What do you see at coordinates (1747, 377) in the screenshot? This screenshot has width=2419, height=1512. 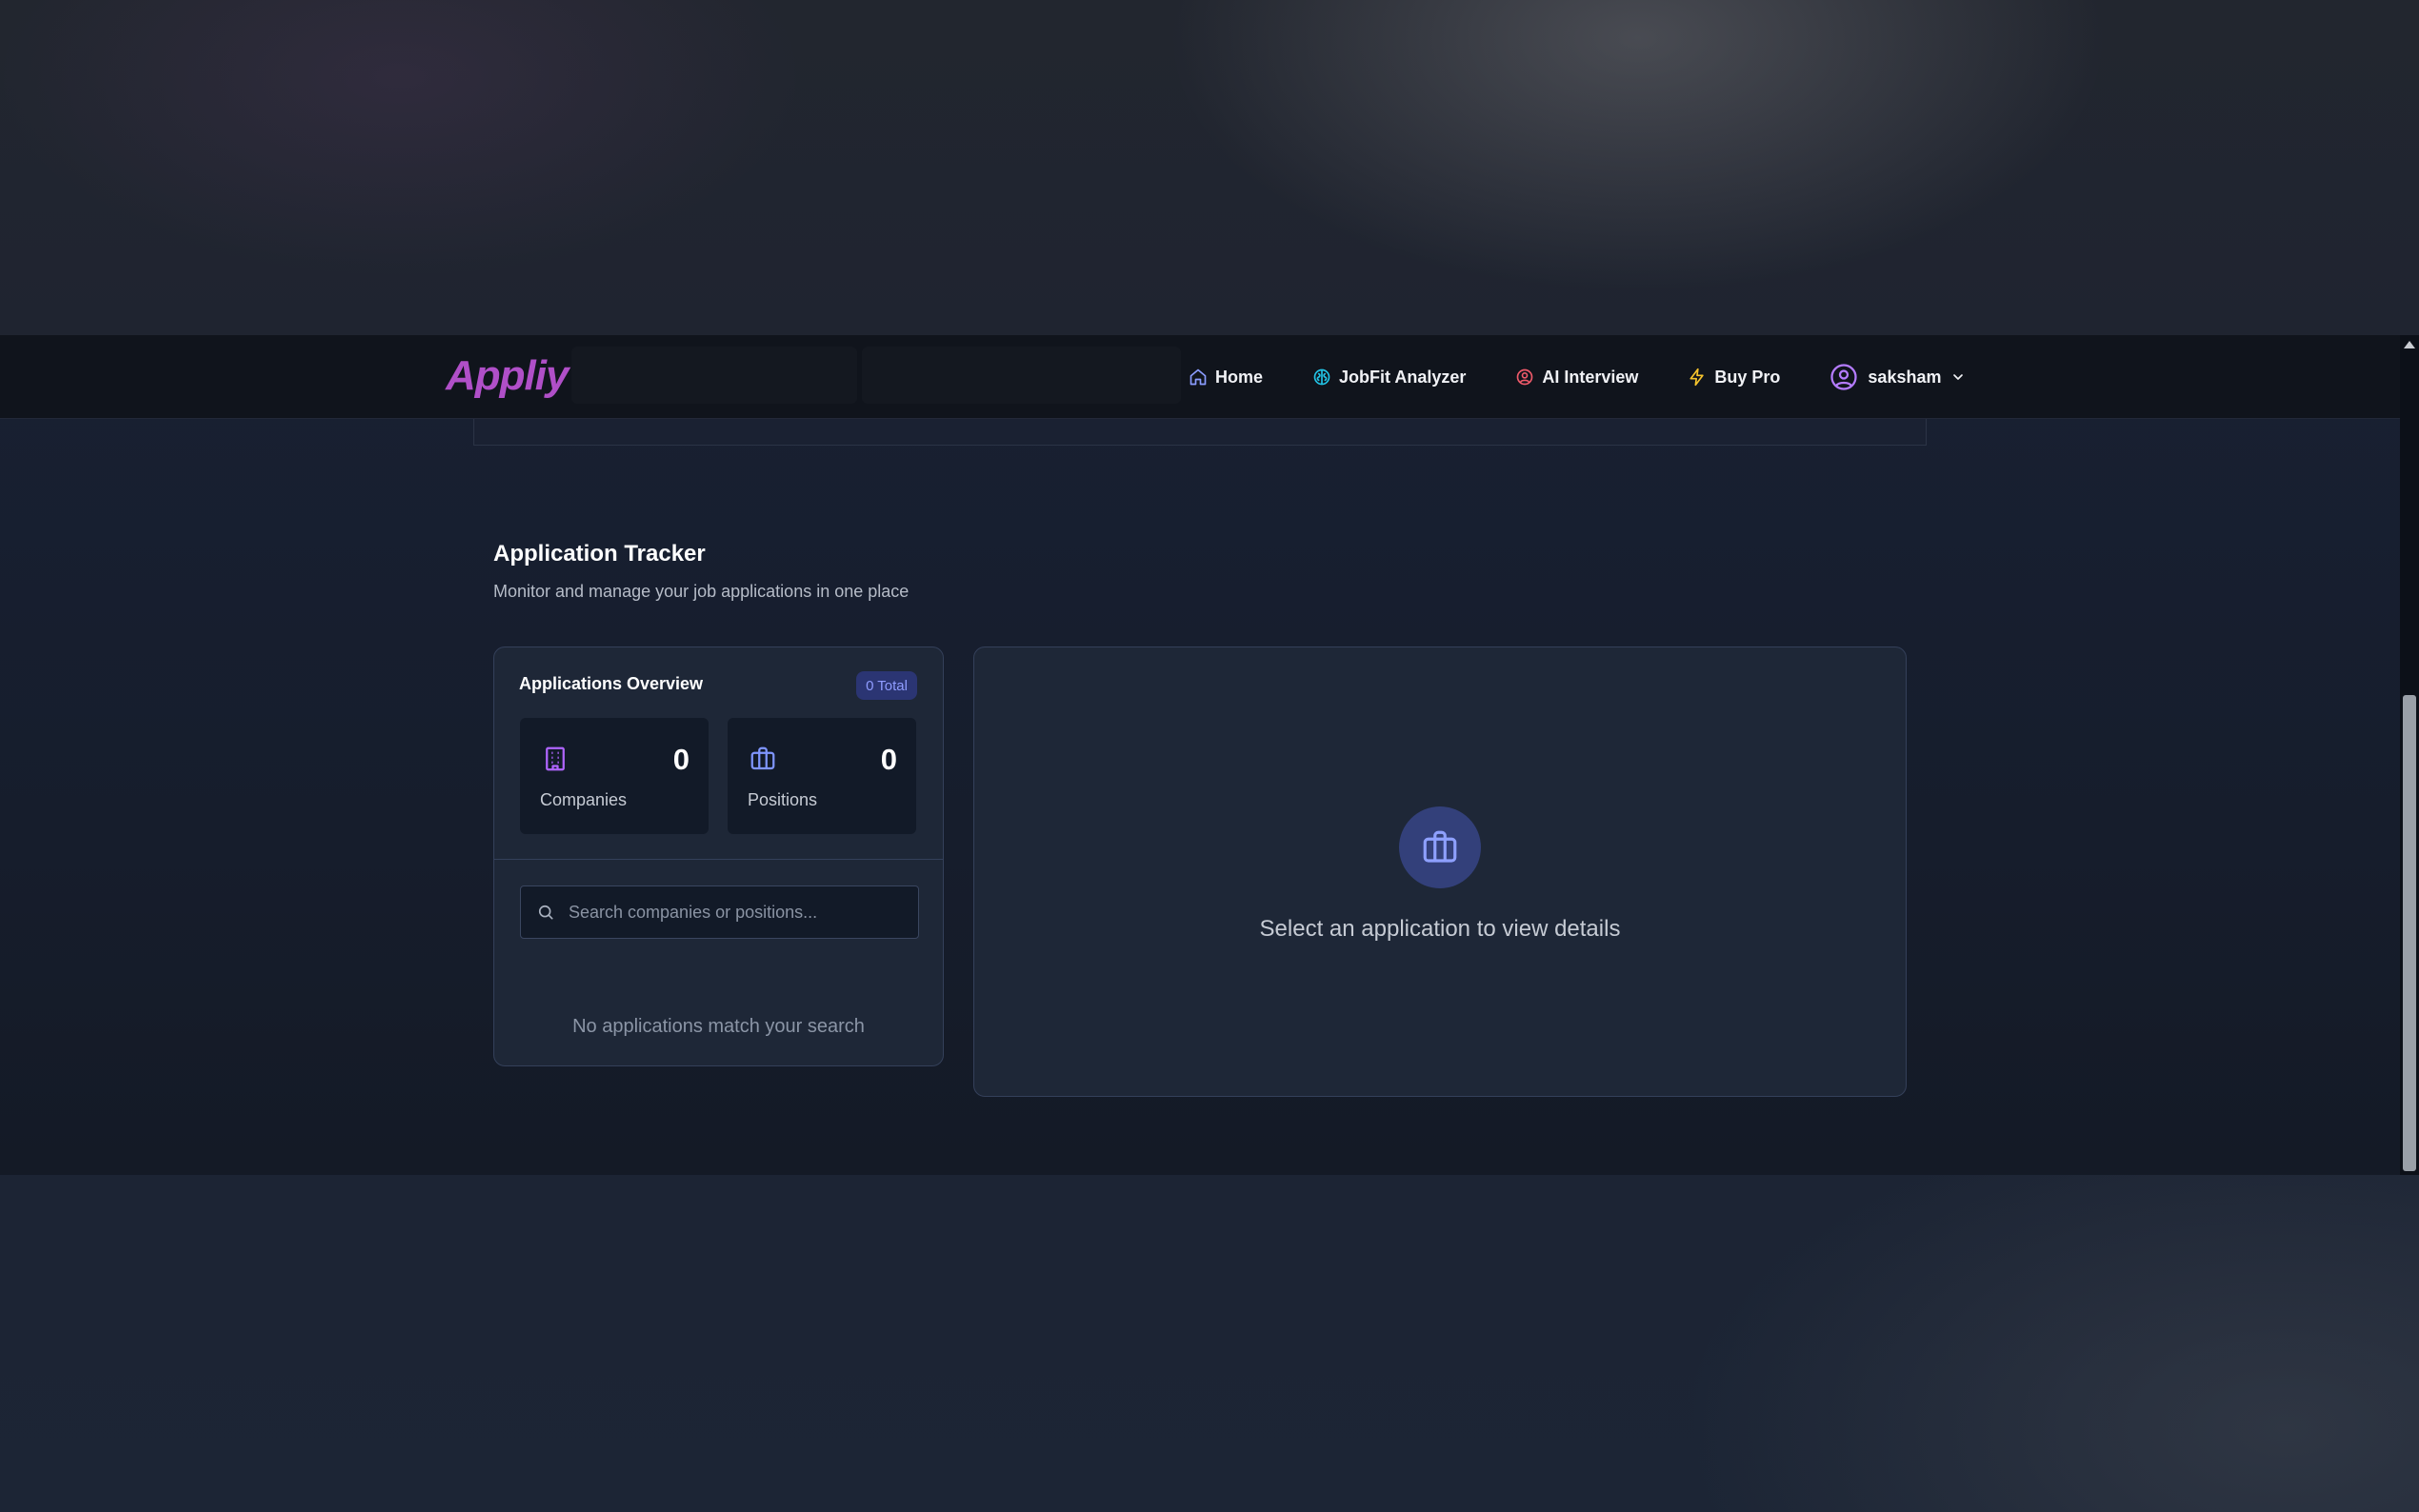 I see `nav-buy-pro-label: Buy Pro` at bounding box center [1747, 377].